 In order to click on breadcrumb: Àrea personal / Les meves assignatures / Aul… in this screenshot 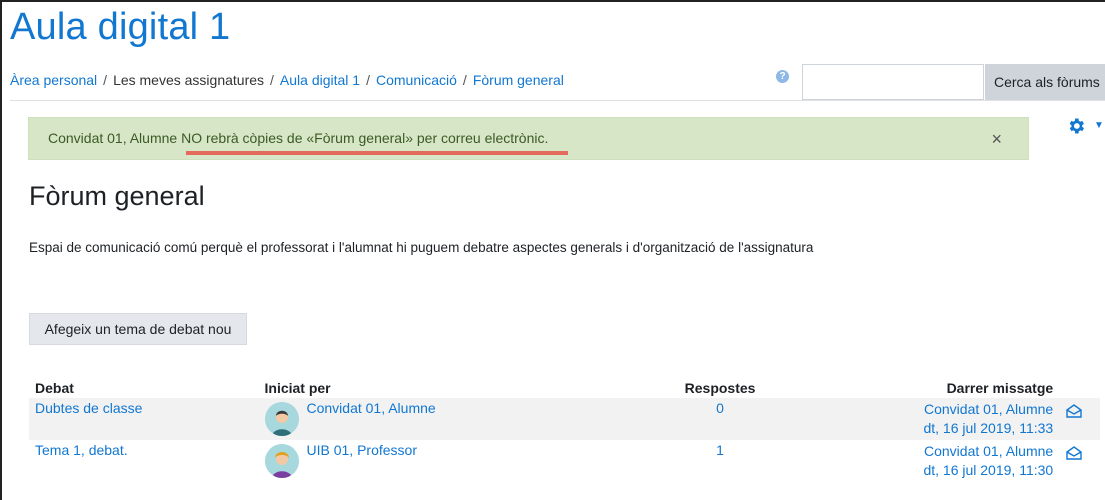, I will do `click(287, 80)`.